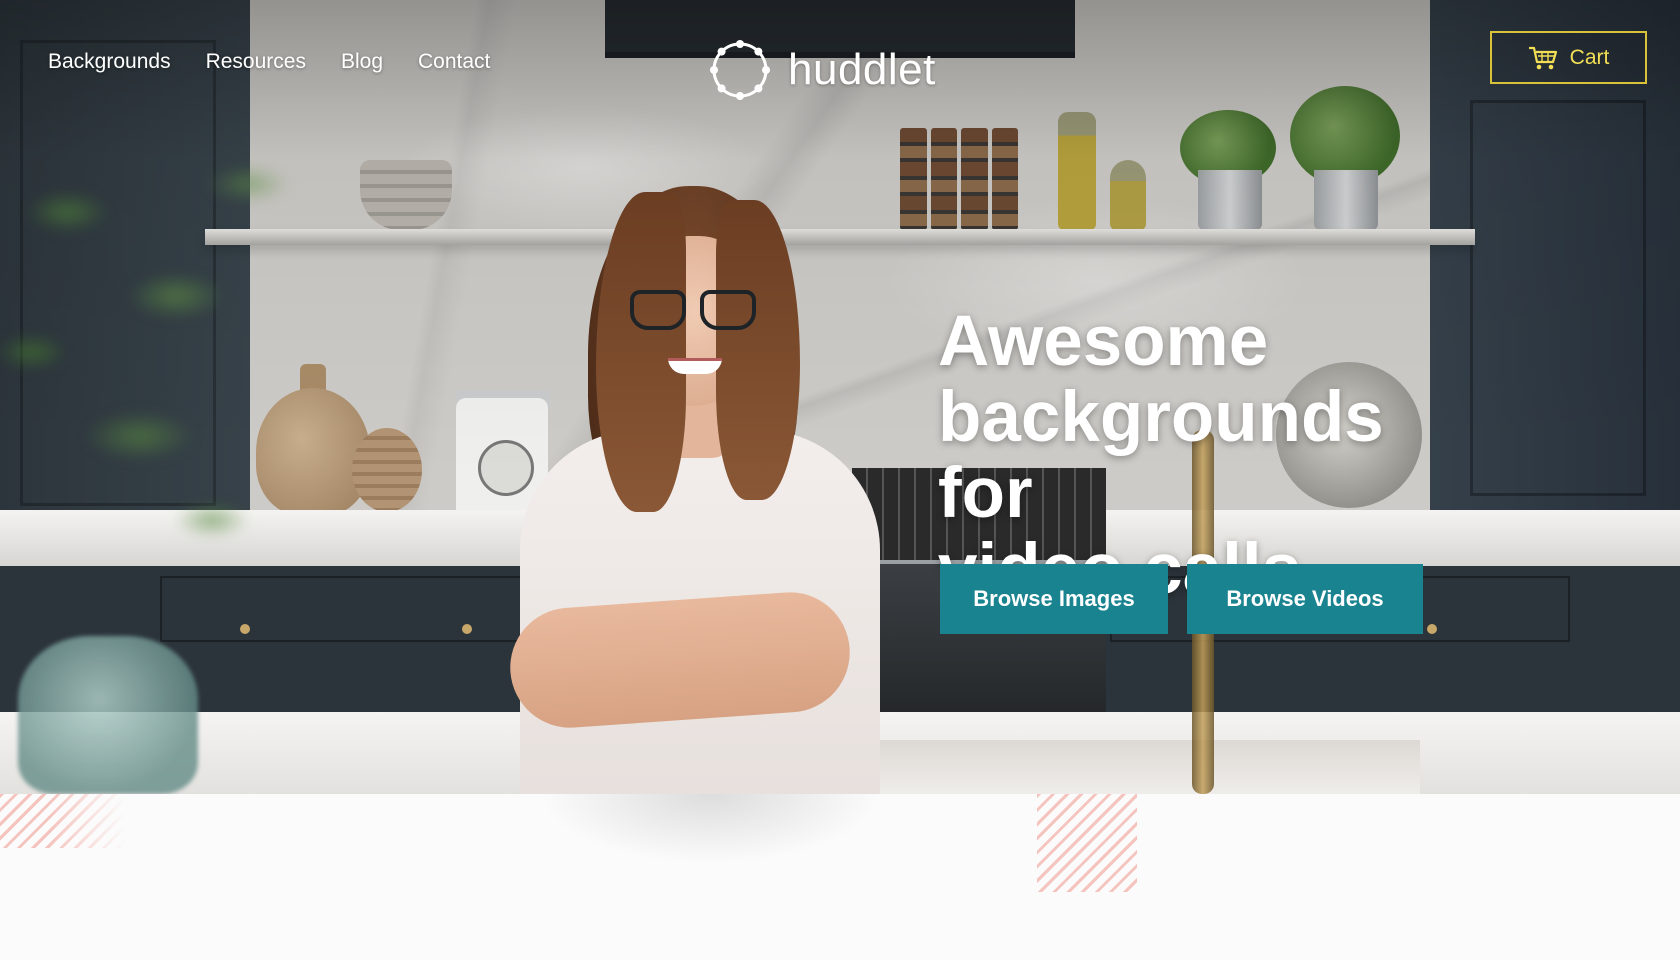  I want to click on ring-of-dots-icon, so click(740, 70).